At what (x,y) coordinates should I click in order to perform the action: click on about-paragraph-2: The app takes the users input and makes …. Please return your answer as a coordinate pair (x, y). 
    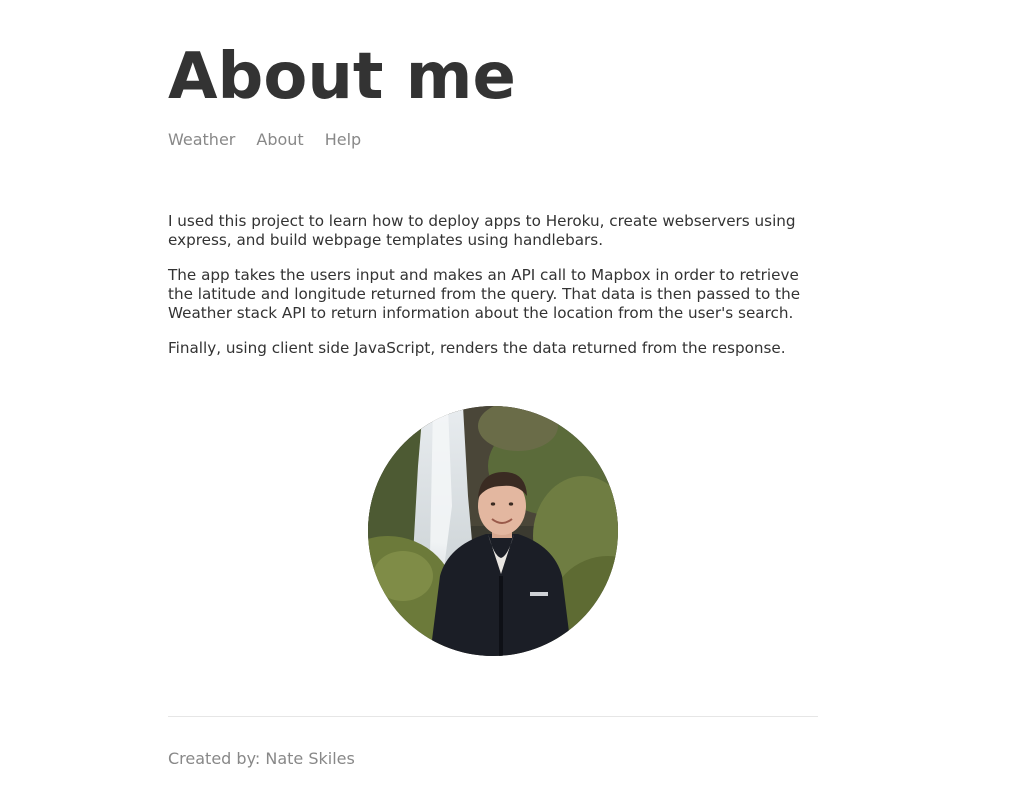
    Looking at the image, I should click on (484, 294).